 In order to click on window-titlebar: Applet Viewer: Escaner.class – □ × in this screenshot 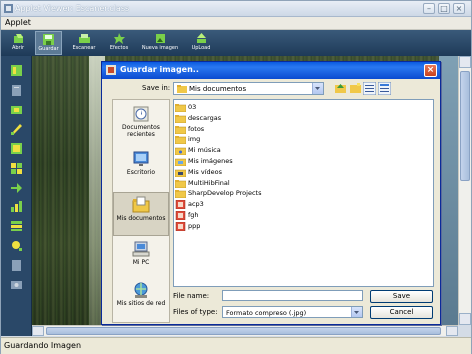, I will do `click(236, 9)`.